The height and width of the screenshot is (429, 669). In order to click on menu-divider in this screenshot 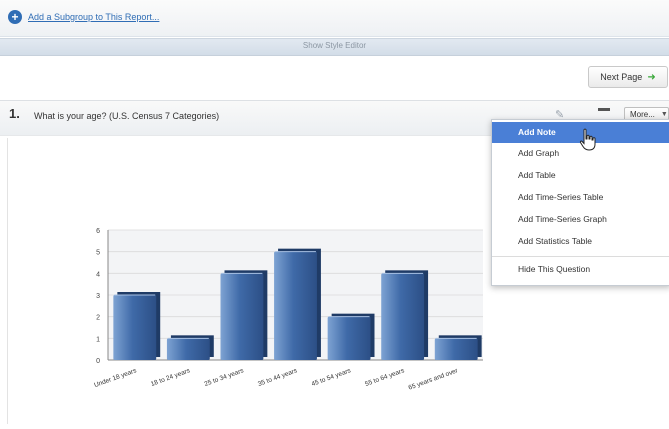, I will do `click(580, 256)`.